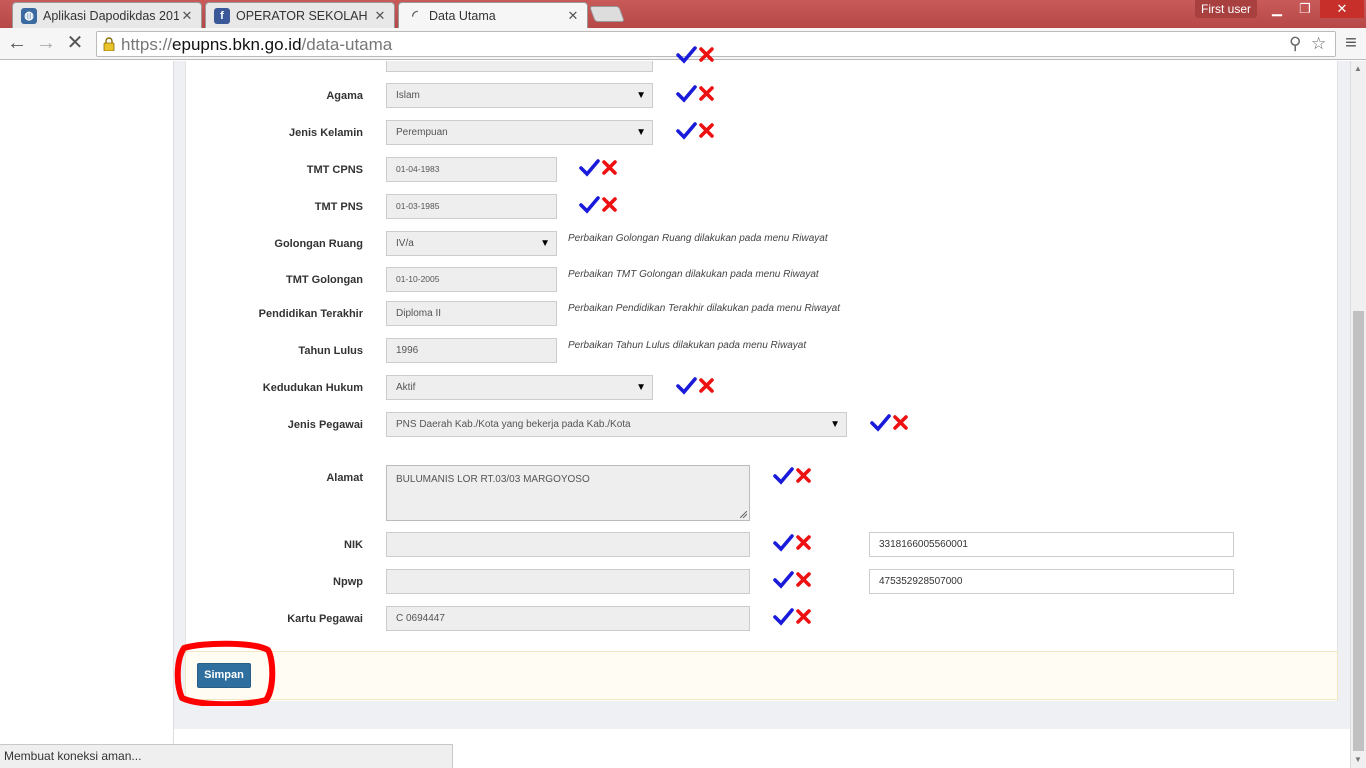  I want to click on label-tmt-golongan: TMT Golongan, so click(324, 280).